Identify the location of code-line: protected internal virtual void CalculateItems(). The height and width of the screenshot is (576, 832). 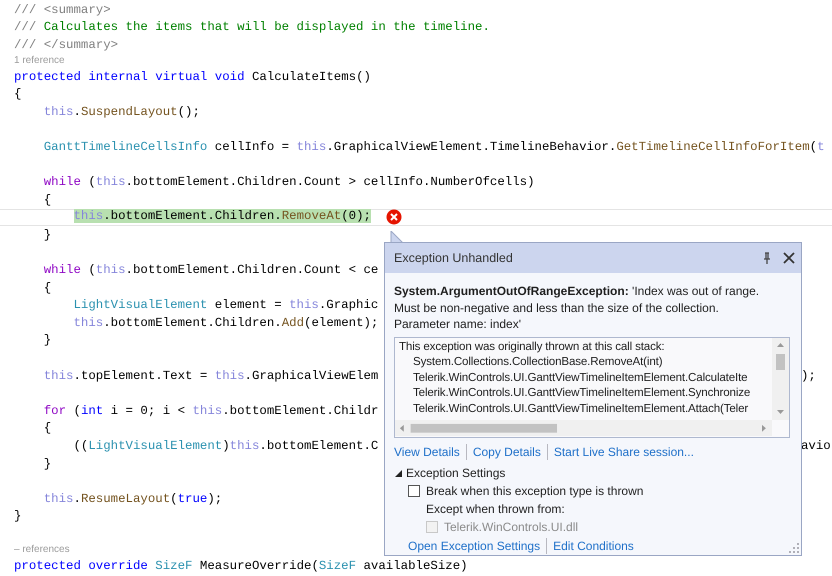
(192, 77).